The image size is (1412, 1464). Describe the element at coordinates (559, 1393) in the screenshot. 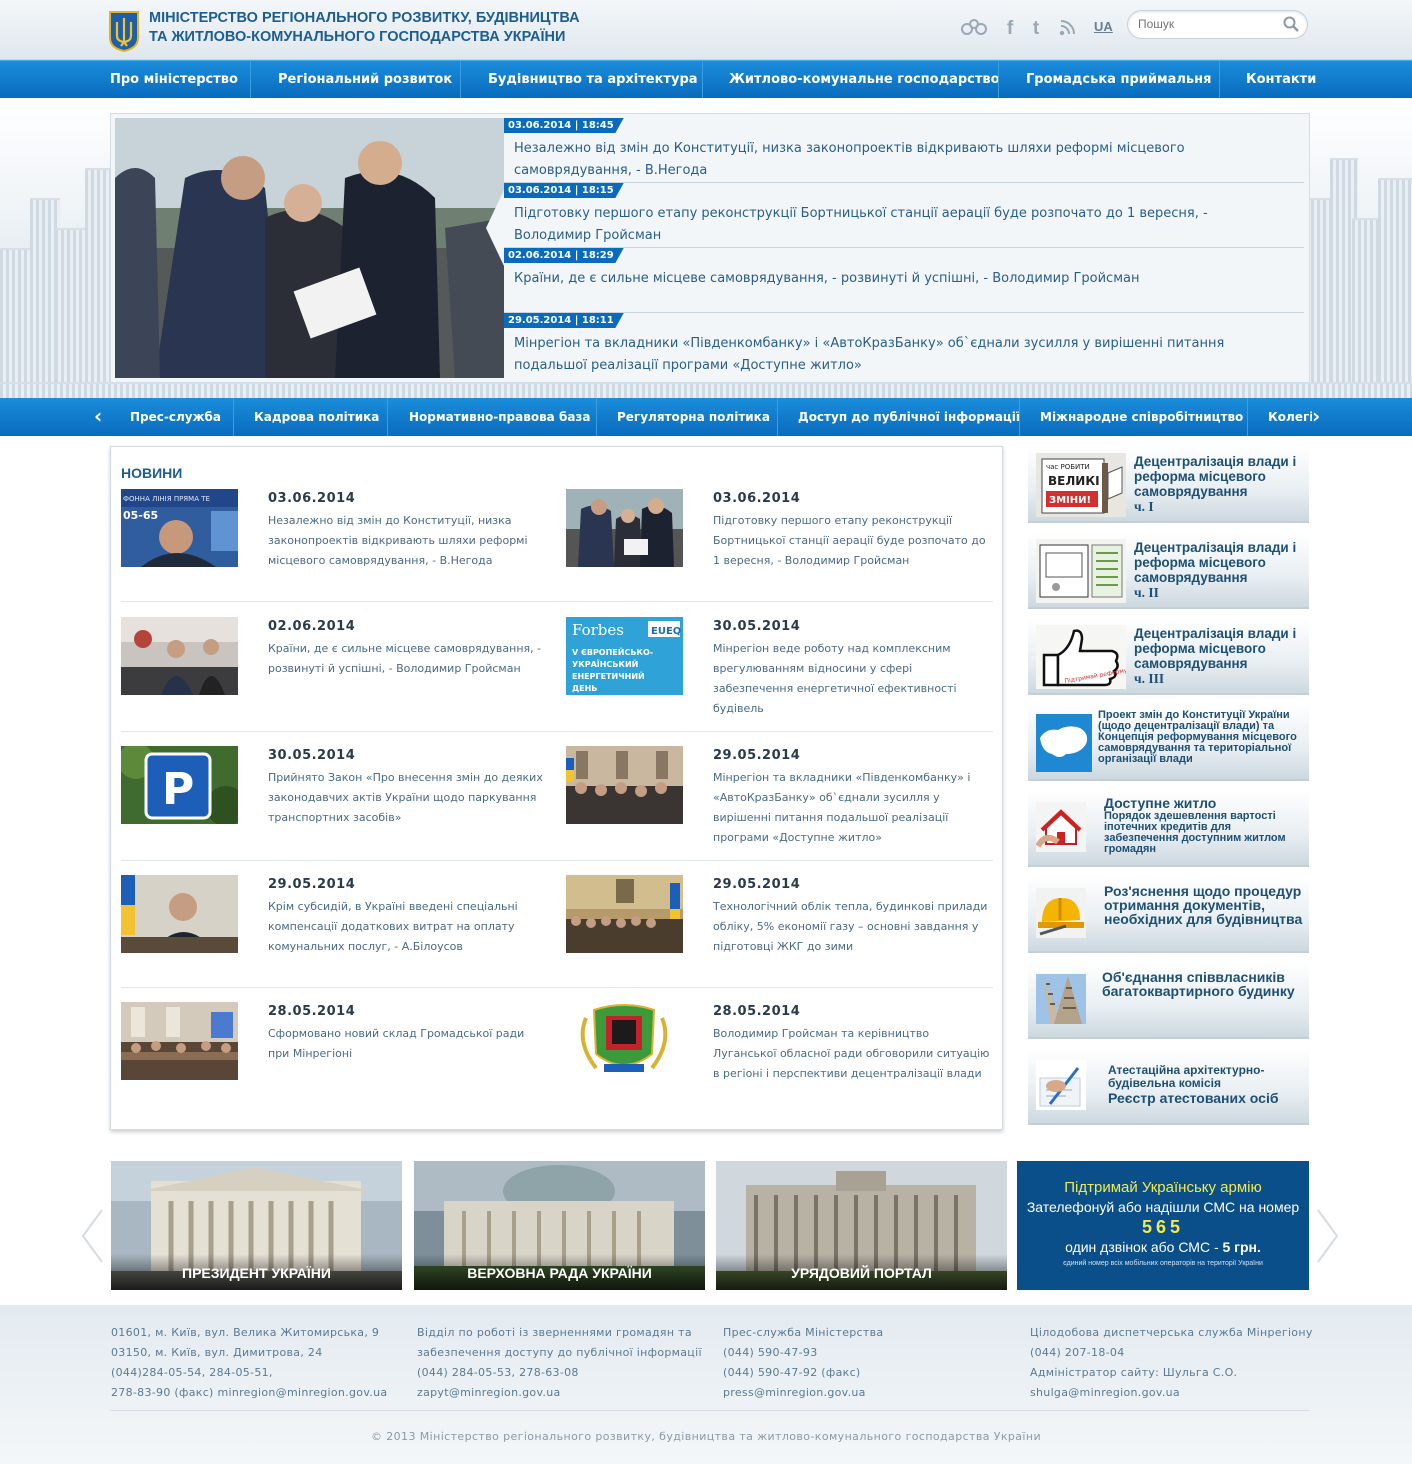

I see `footer-email-link: zapyt@minregion.gov.ua` at that location.